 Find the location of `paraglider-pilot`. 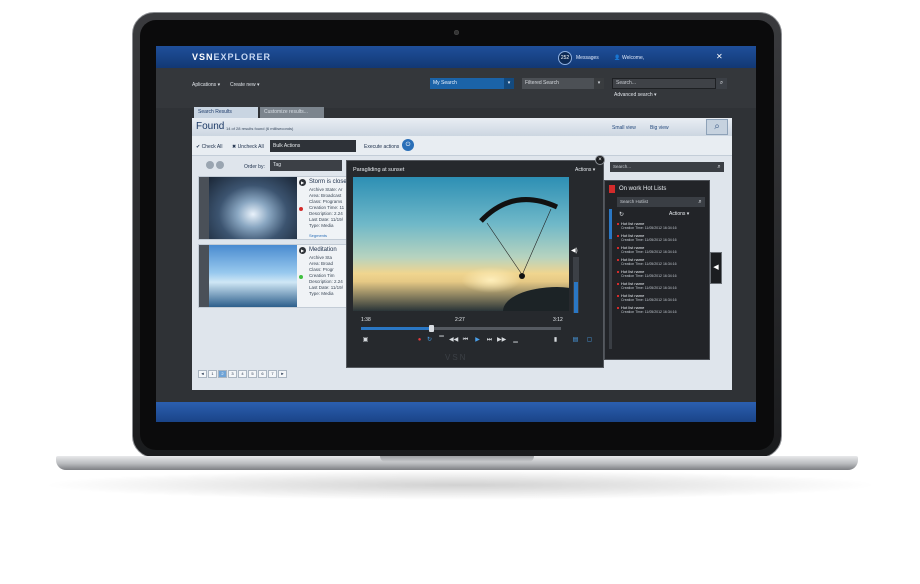

paraglider-pilot is located at coordinates (522, 276).